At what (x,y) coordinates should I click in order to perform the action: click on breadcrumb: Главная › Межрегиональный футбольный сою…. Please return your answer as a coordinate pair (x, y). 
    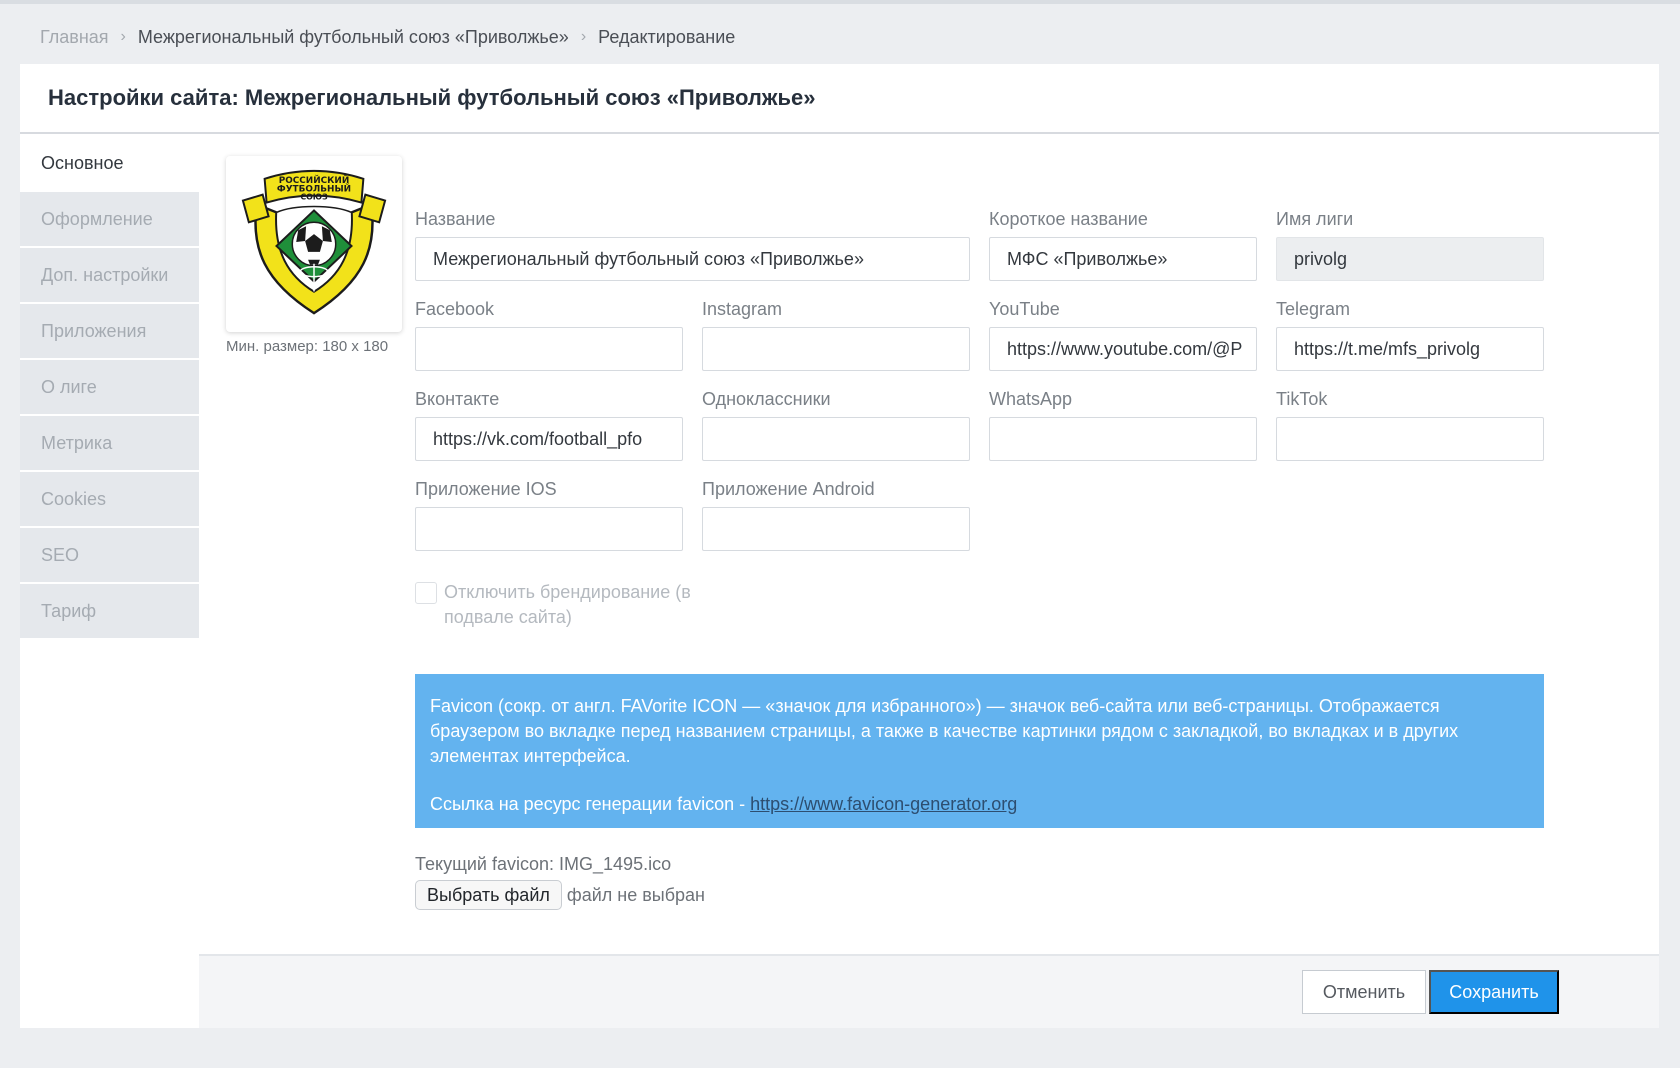
    Looking at the image, I should click on (387, 37).